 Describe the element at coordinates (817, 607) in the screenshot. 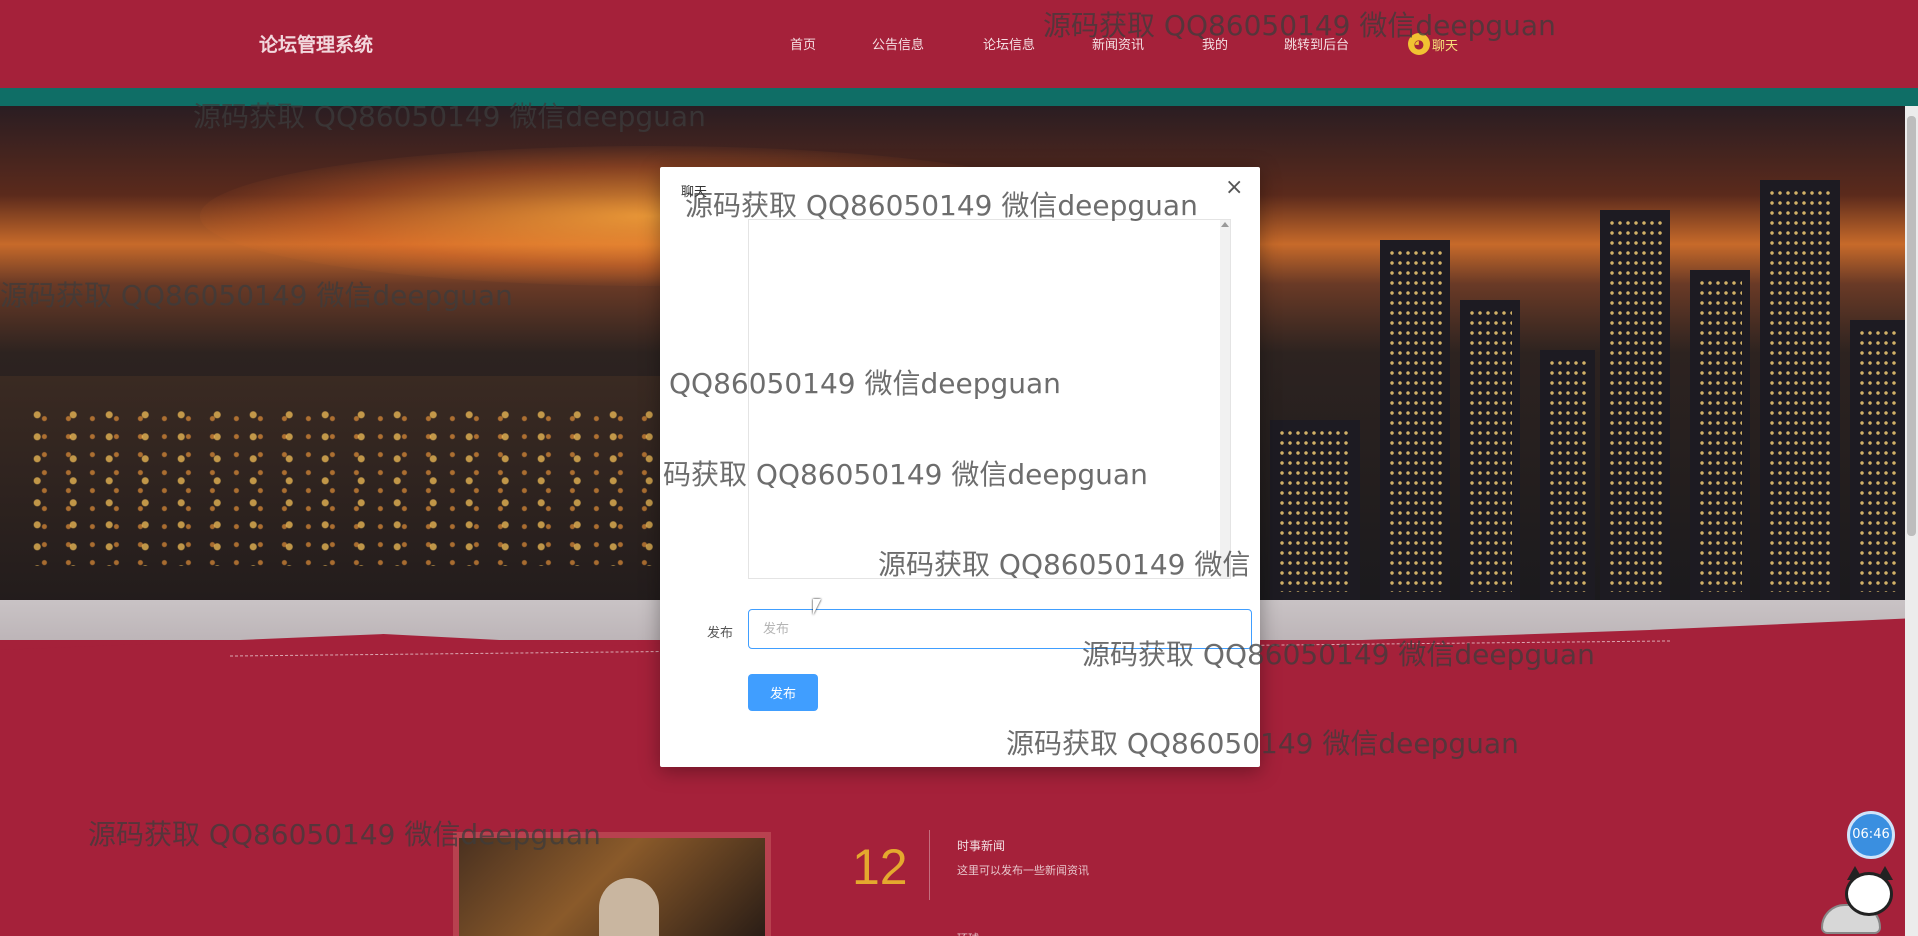

I see `mouse-cursor-icon` at that location.